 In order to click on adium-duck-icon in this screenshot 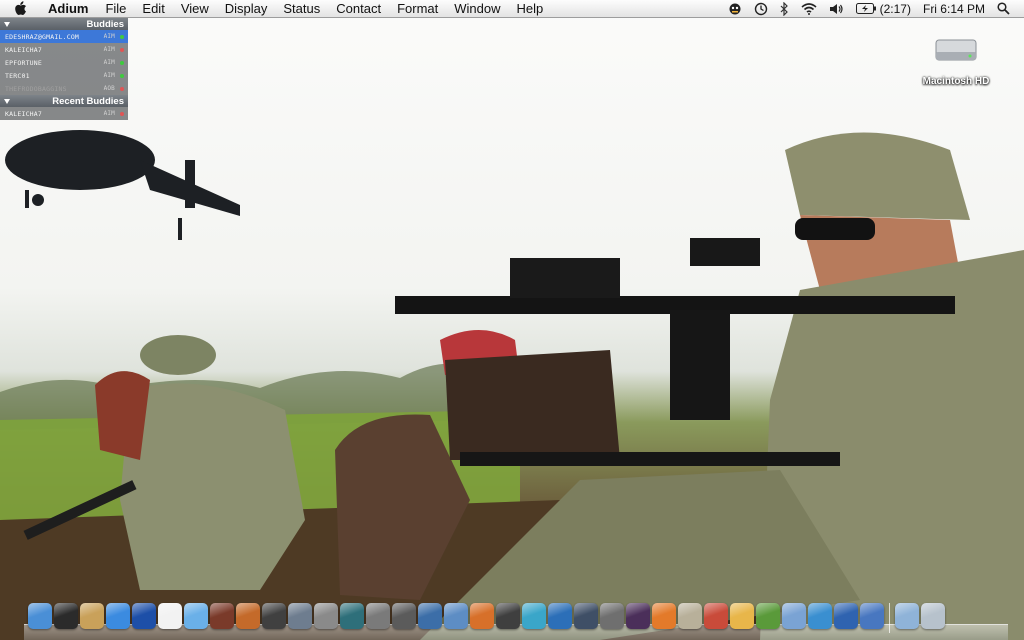, I will do `click(742, 616)`.